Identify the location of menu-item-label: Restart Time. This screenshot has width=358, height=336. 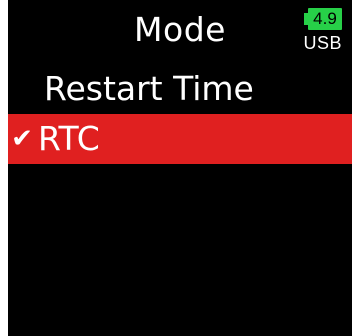
(149, 88).